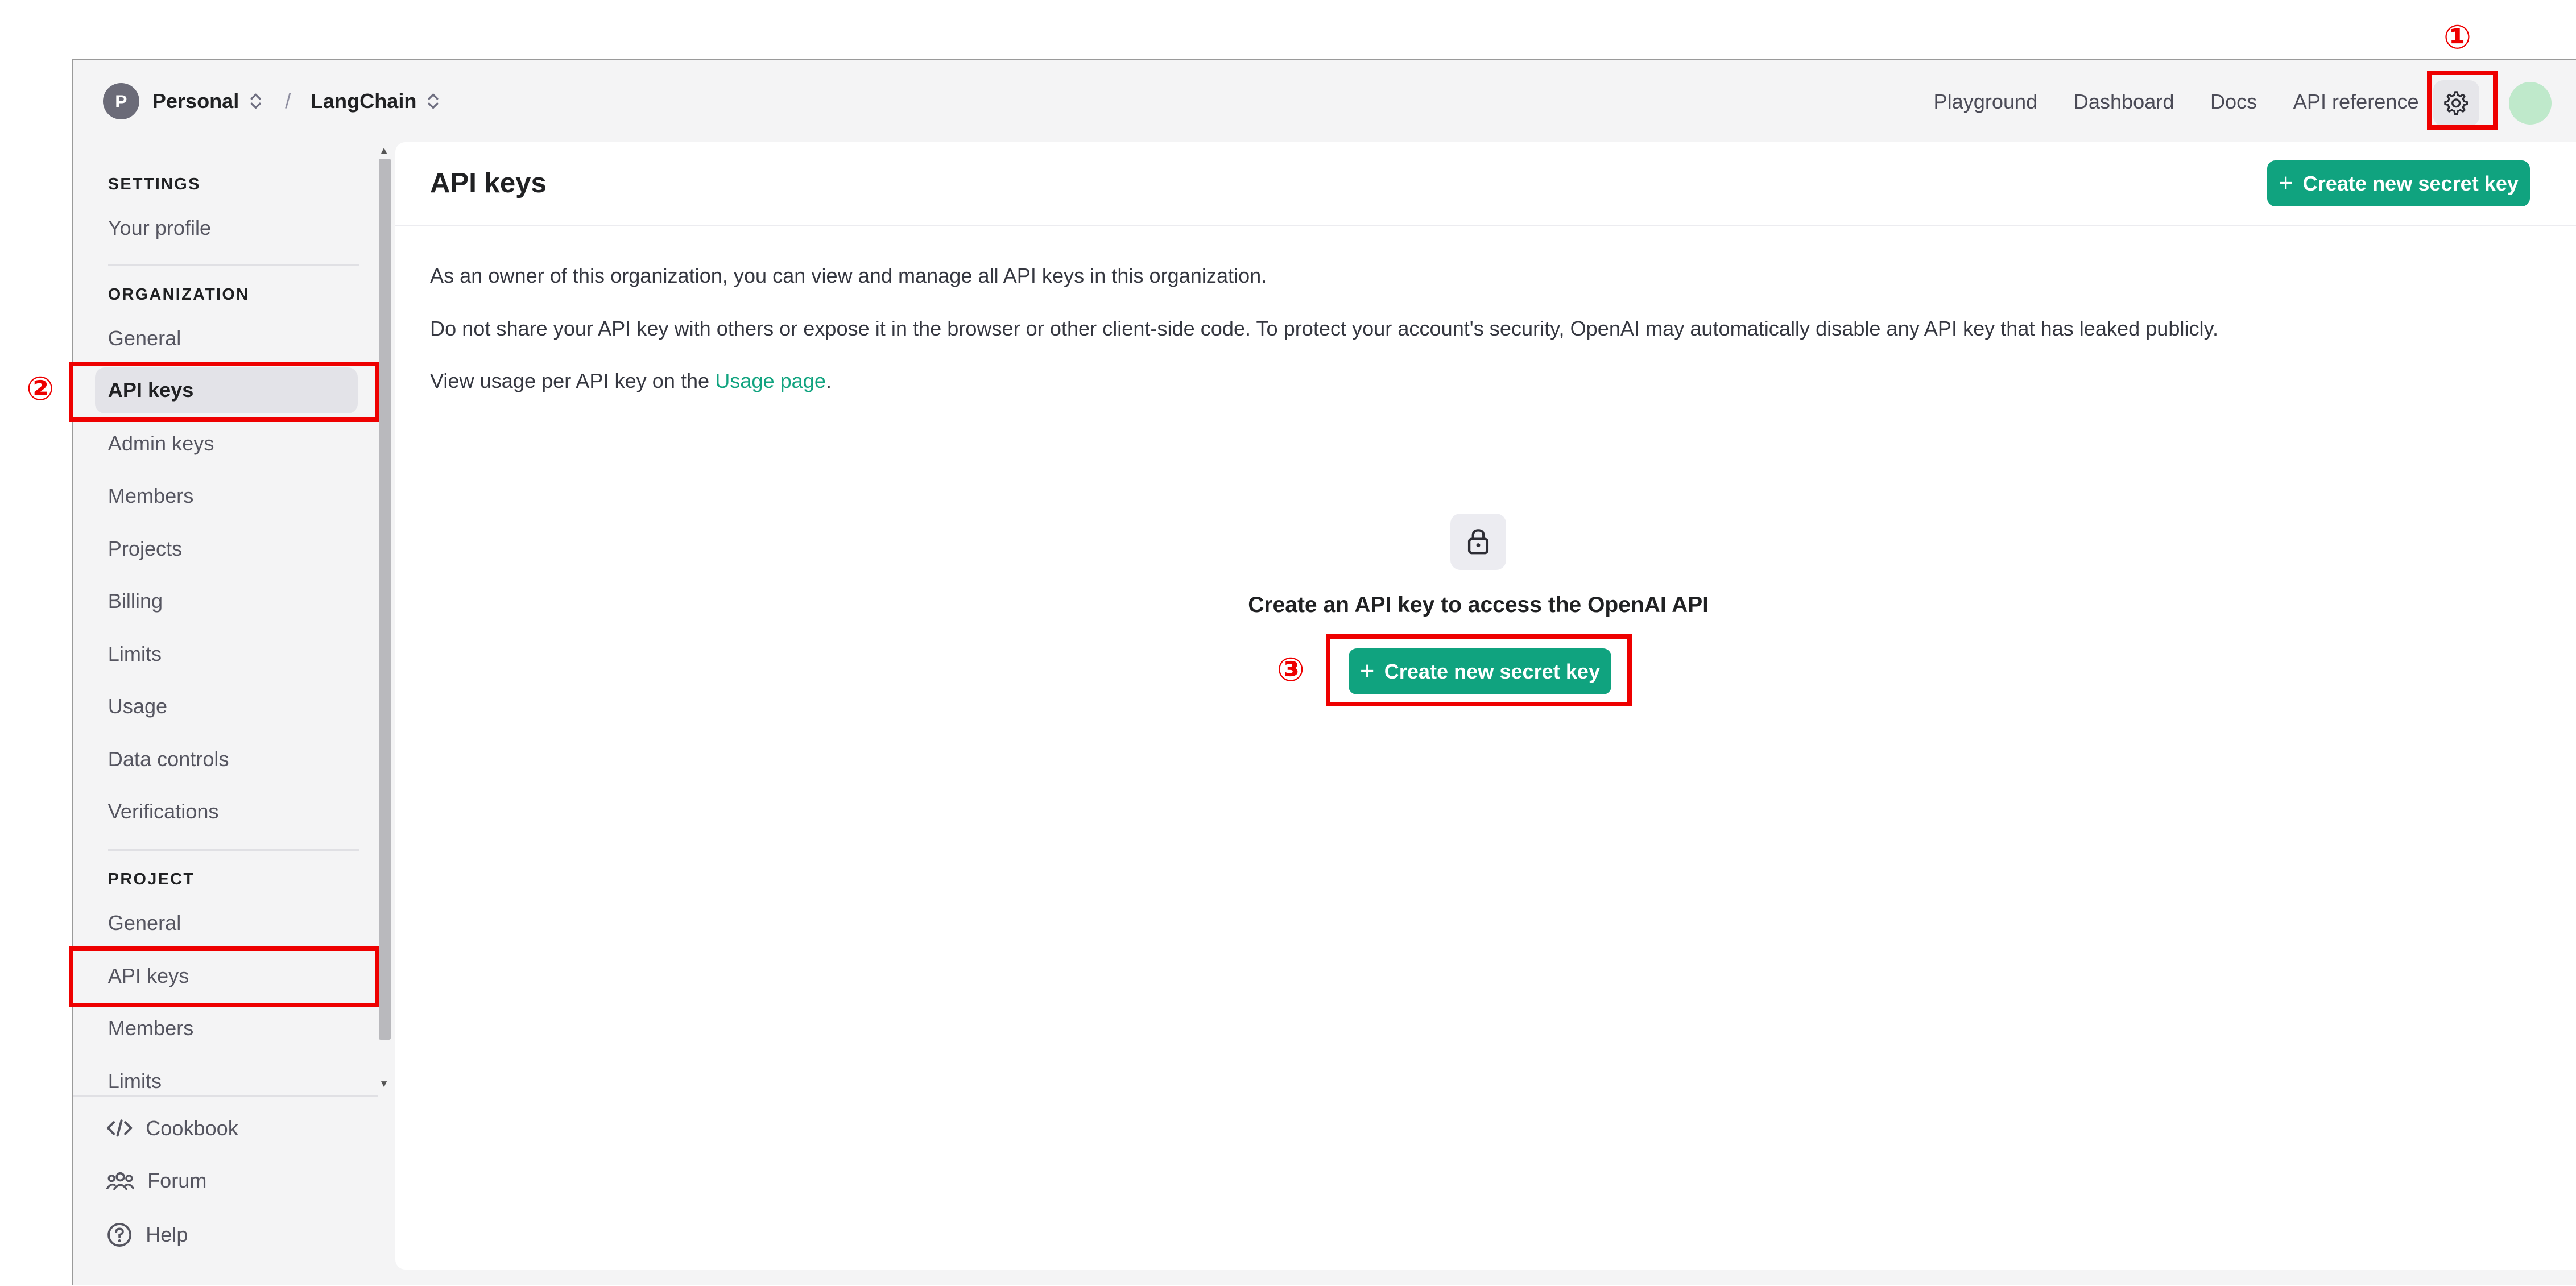 The width and height of the screenshot is (2576, 1286). What do you see at coordinates (1479, 670) in the screenshot?
I see `annotation-box-create-key` at bounding box center [1479, 670].